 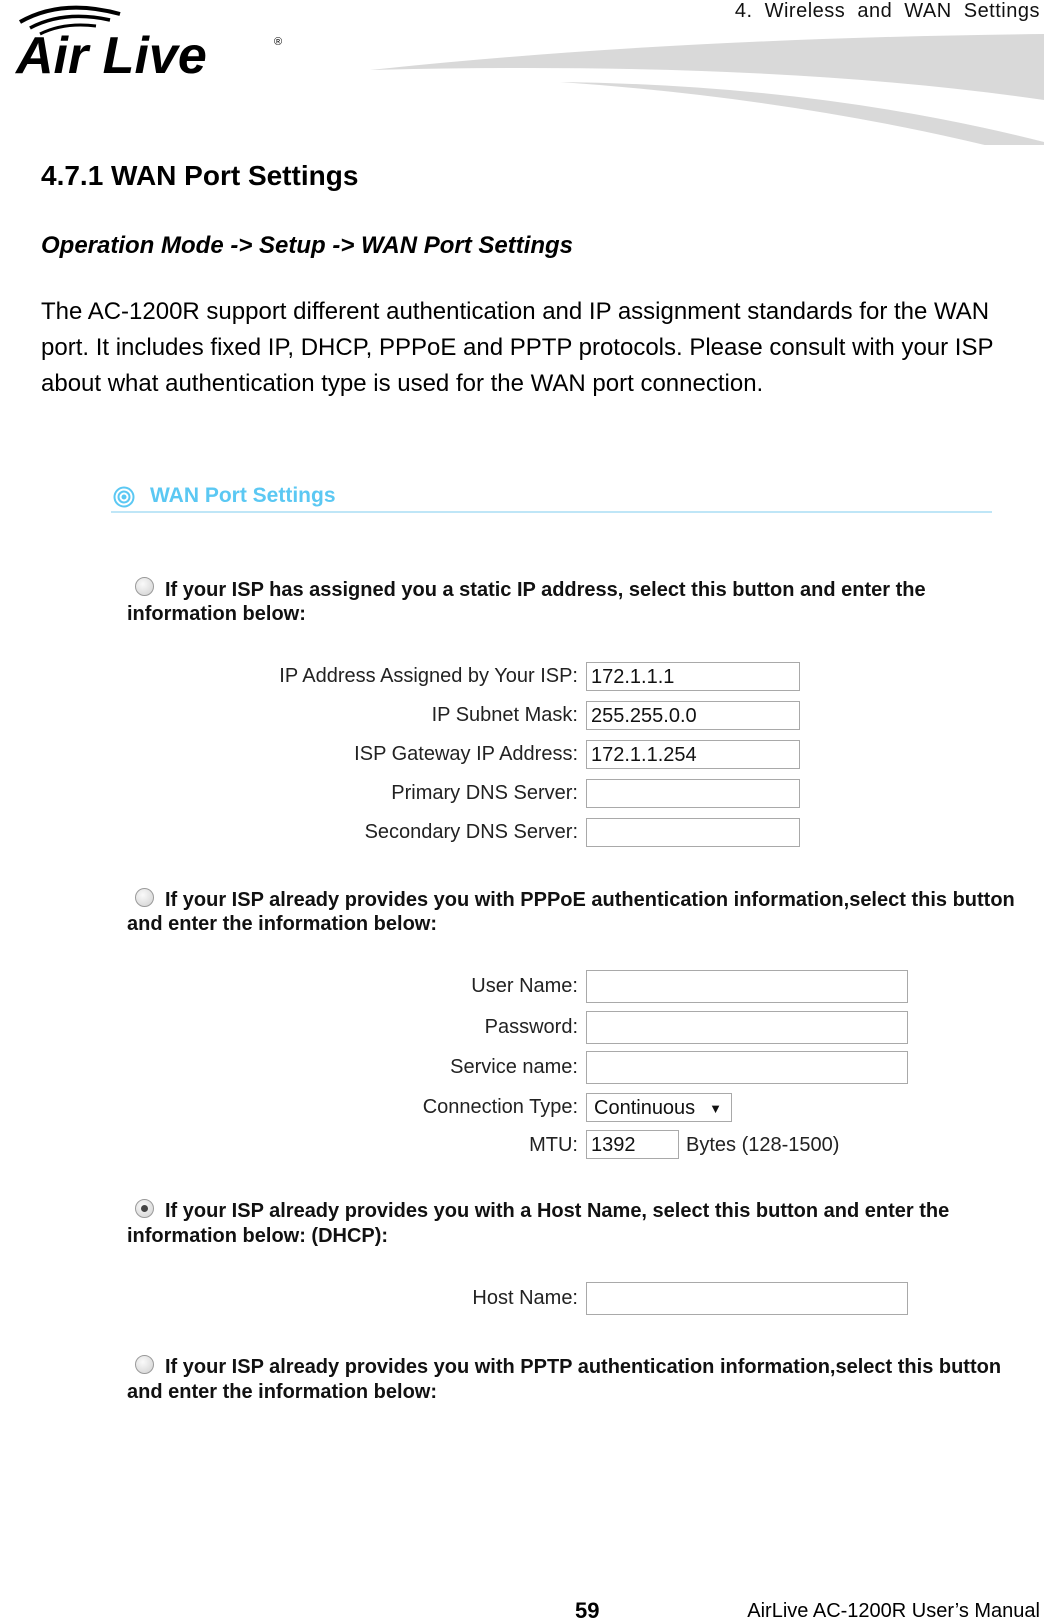 I want to click on target-icon, so click(x=124, y=497).